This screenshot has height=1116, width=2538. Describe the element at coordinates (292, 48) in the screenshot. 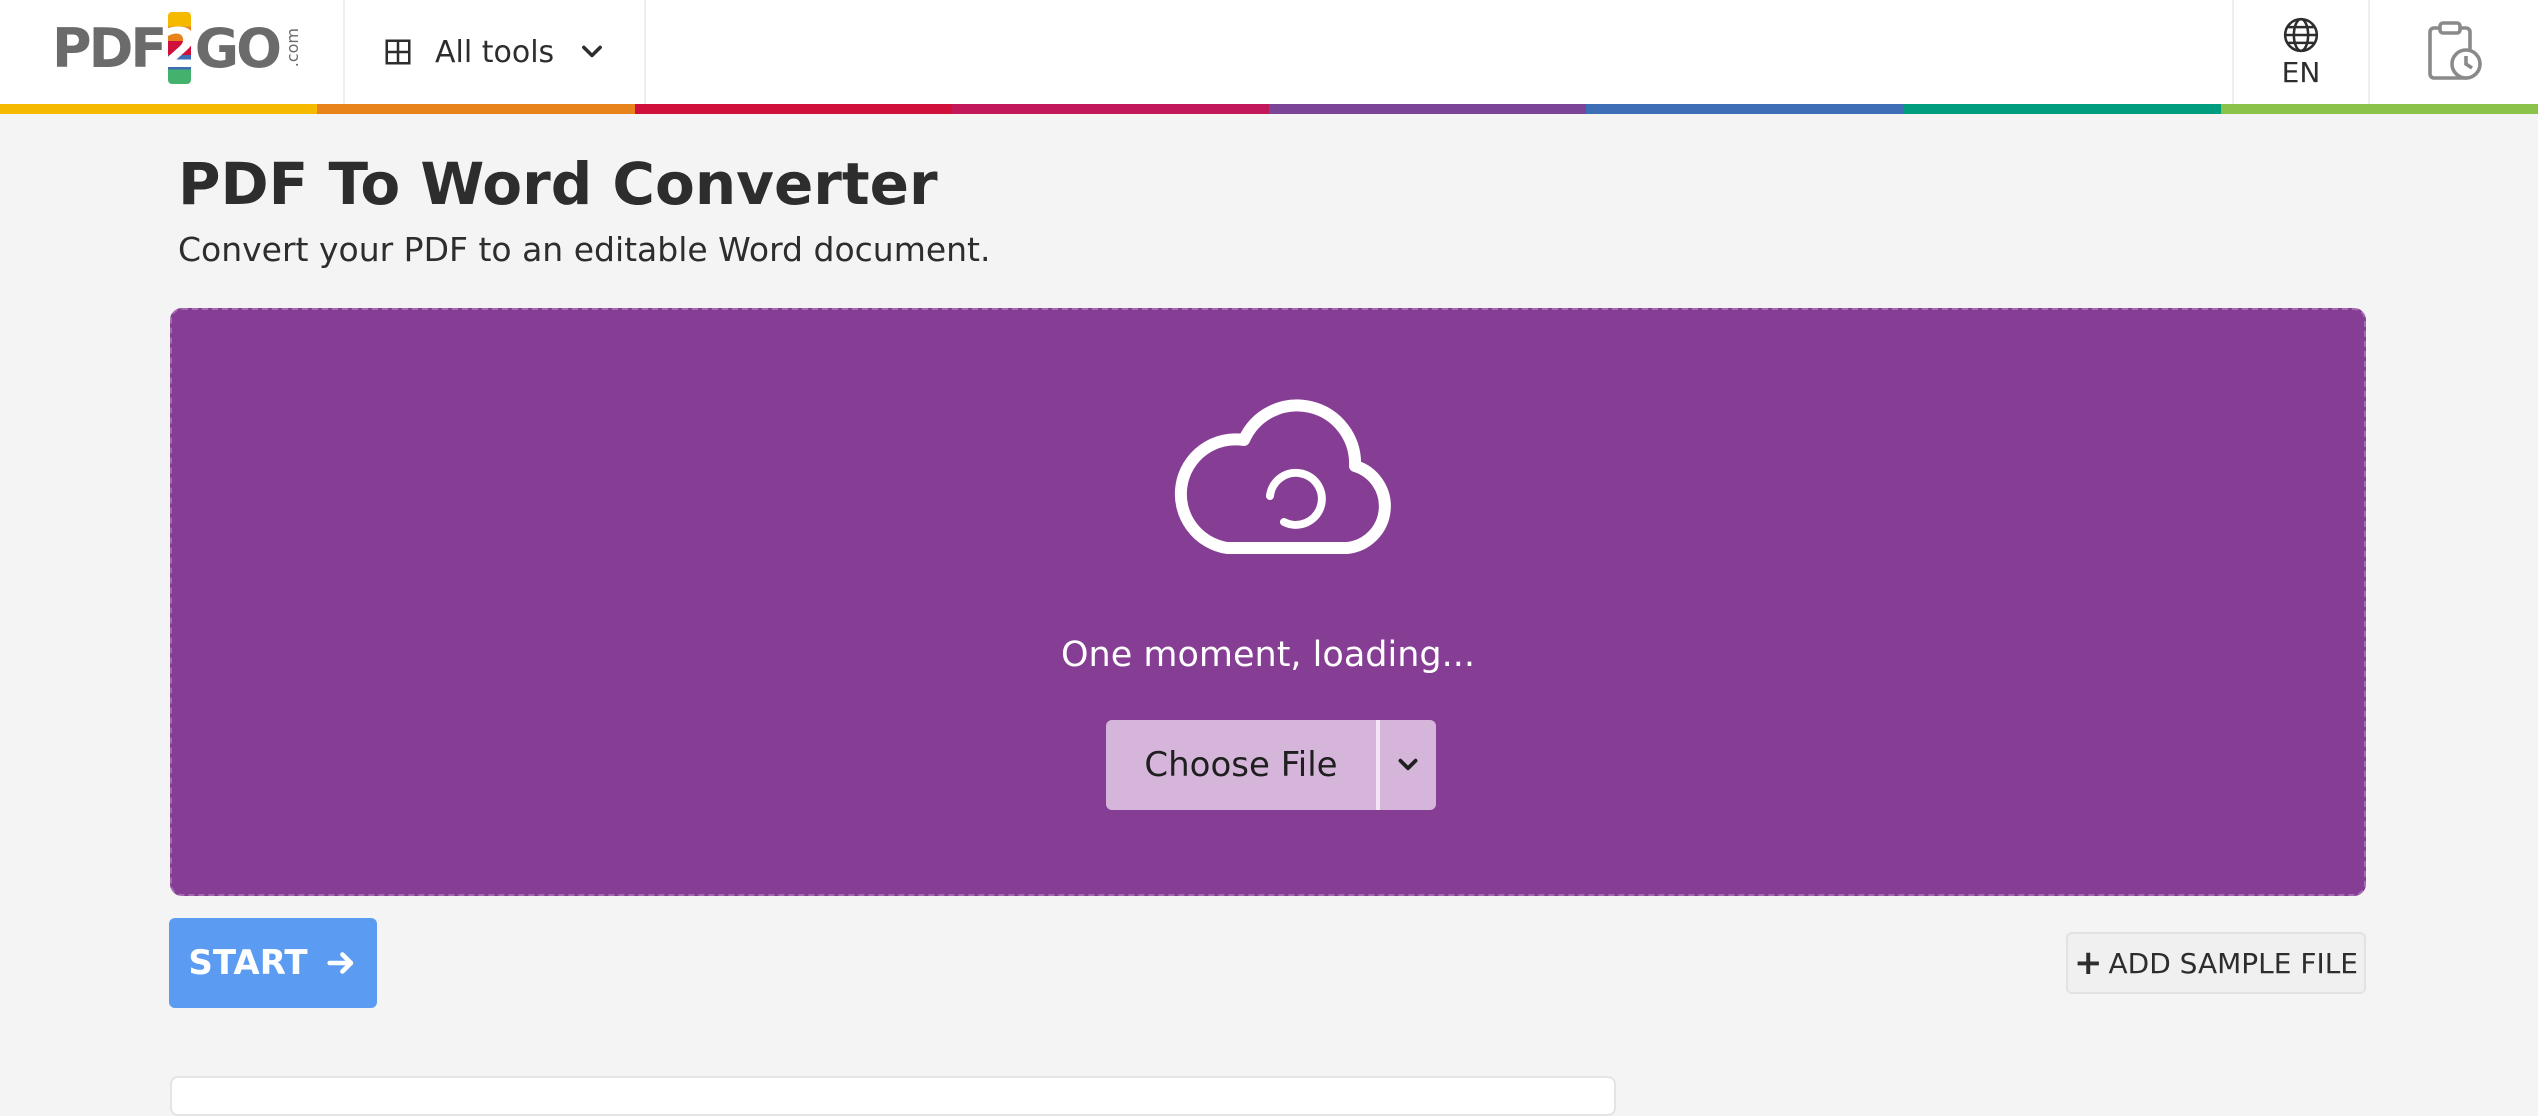

I see `logo-suffix: .com` at that location.